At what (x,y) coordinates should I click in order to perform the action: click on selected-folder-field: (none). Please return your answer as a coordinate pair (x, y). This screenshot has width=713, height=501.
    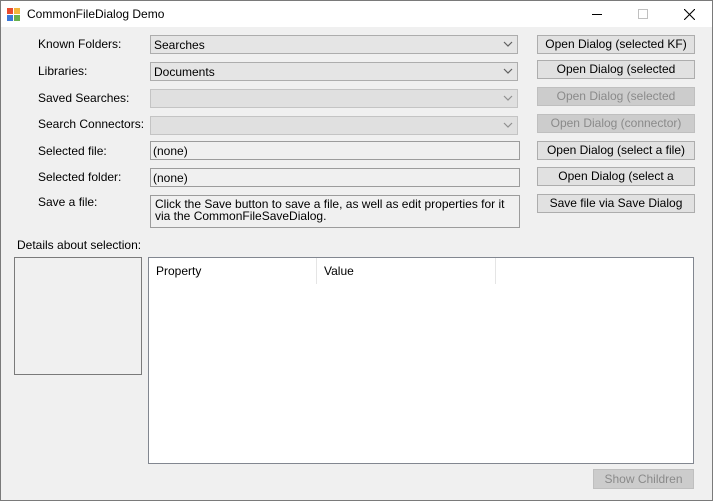
    Looking at the image, I should click on (335, 177).